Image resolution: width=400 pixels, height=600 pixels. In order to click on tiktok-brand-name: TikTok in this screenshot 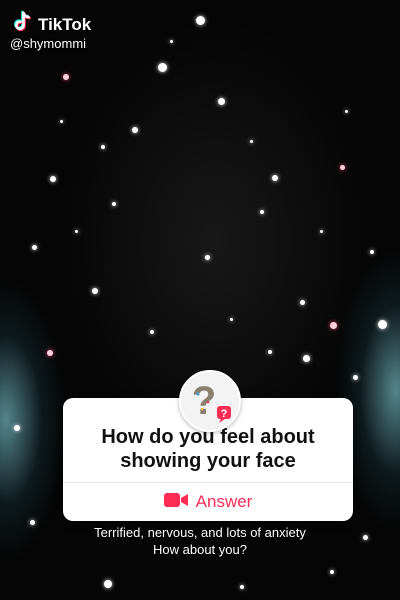, I will do `click(65, 24)`.